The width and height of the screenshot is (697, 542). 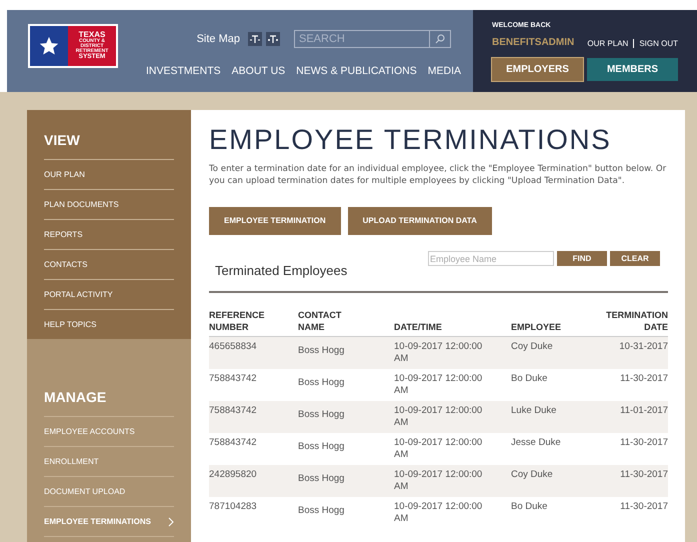 What do you see at coordinates (356, 72) in the screenshot?
I see `nav-link: NEWS & PUBLICATIONS` at bounding box center [356, 72].